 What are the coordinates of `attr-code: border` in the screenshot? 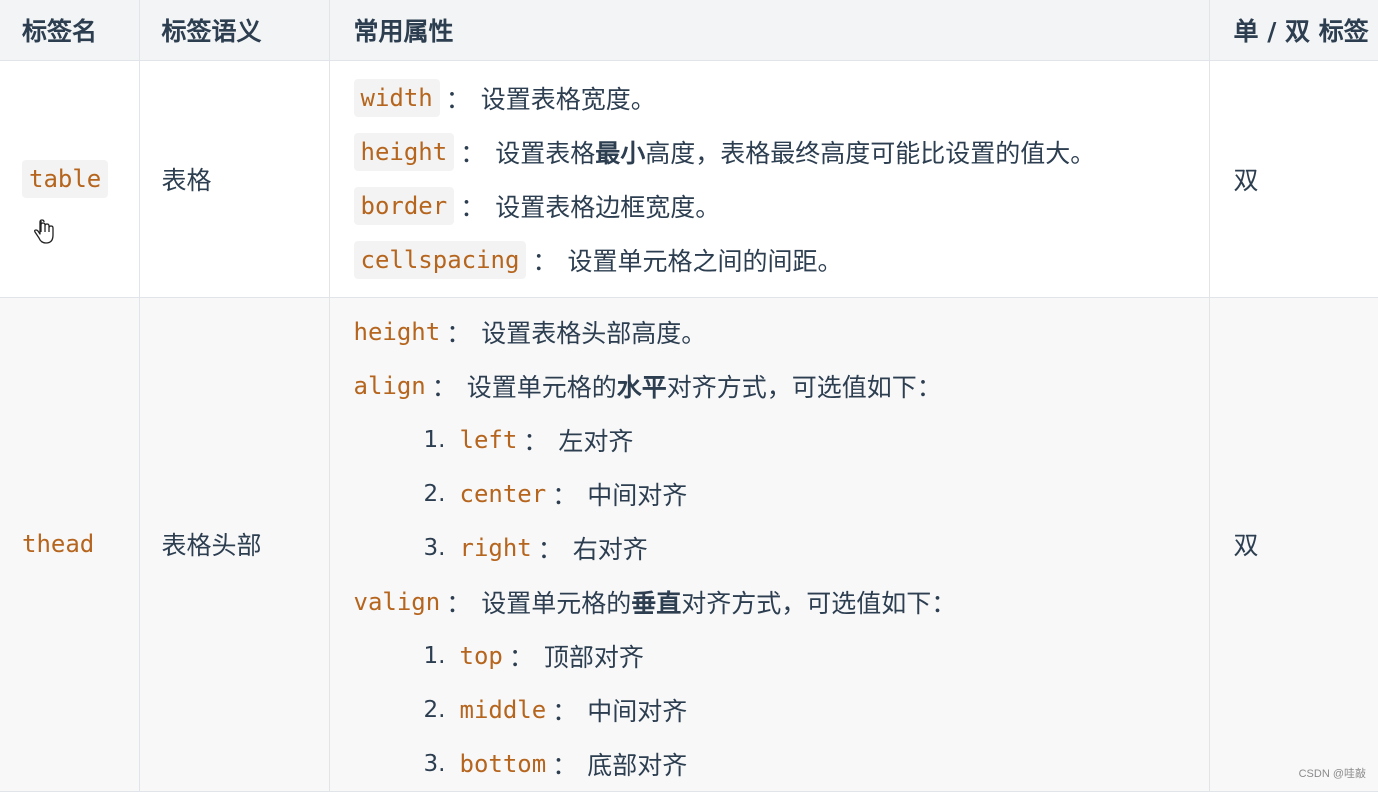 It's located at (404, 205).